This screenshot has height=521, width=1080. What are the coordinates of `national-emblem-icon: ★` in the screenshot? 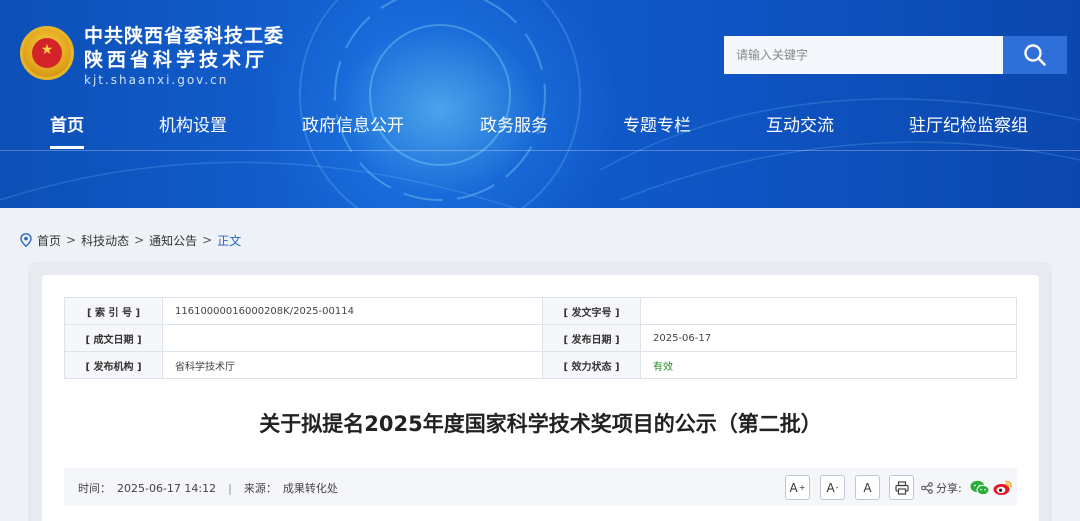 It's located at (47, 53).